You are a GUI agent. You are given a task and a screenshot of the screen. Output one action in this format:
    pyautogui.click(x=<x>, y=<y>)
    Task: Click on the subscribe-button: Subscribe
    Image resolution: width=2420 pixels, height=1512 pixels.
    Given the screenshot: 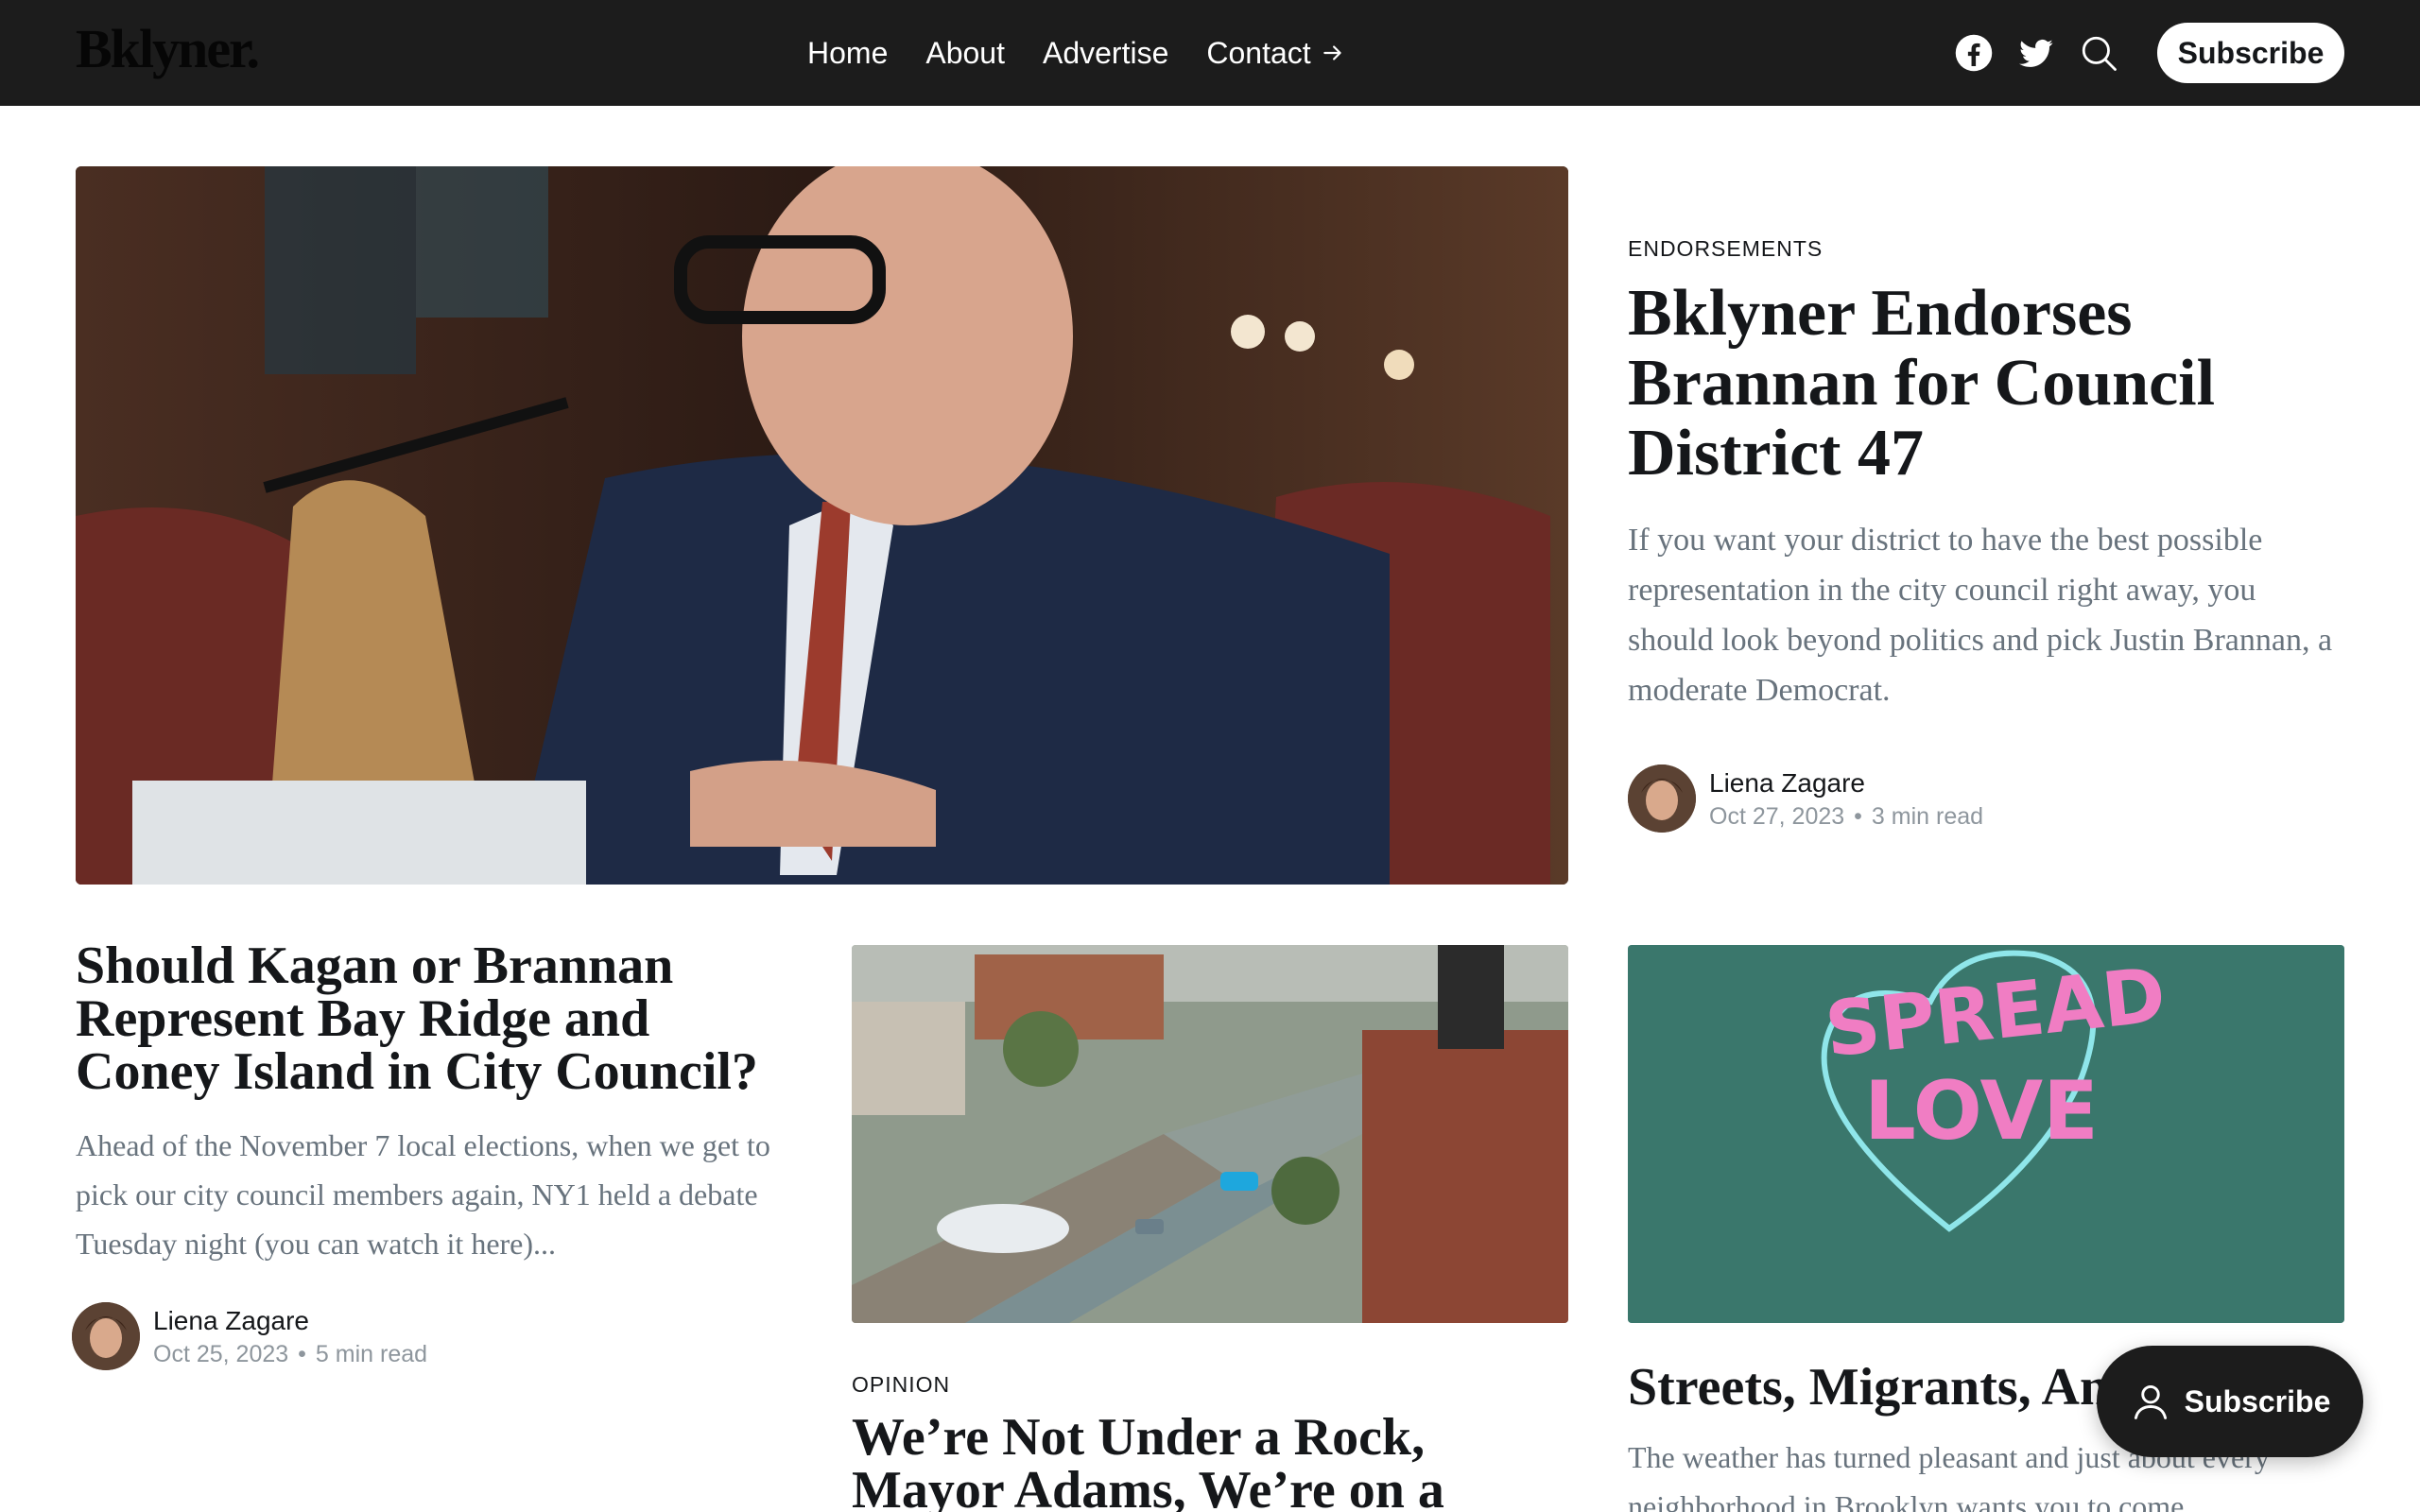 What is the action you would take?
    pyautogui.click(x=2250, y=53)
    